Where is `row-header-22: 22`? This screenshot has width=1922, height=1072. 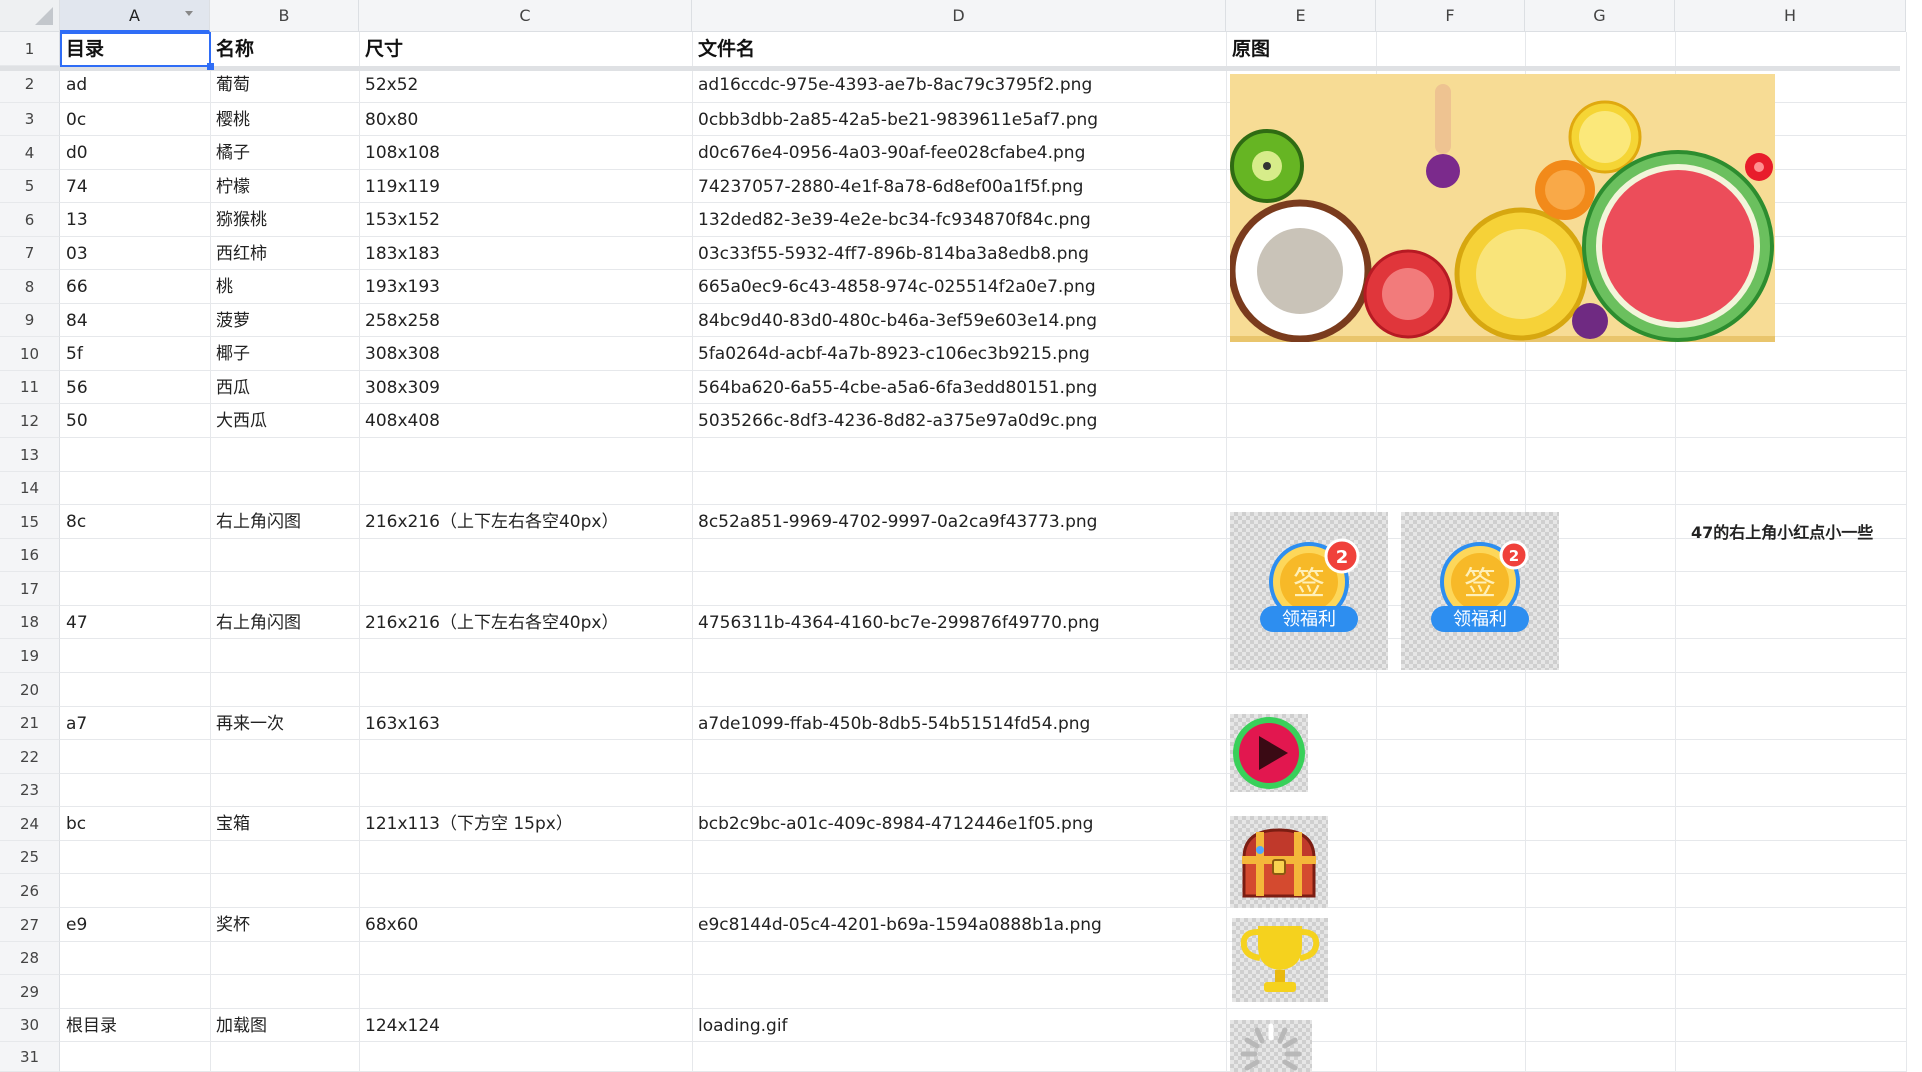 row-header-22: 22 is located at coordinates (30, 757).